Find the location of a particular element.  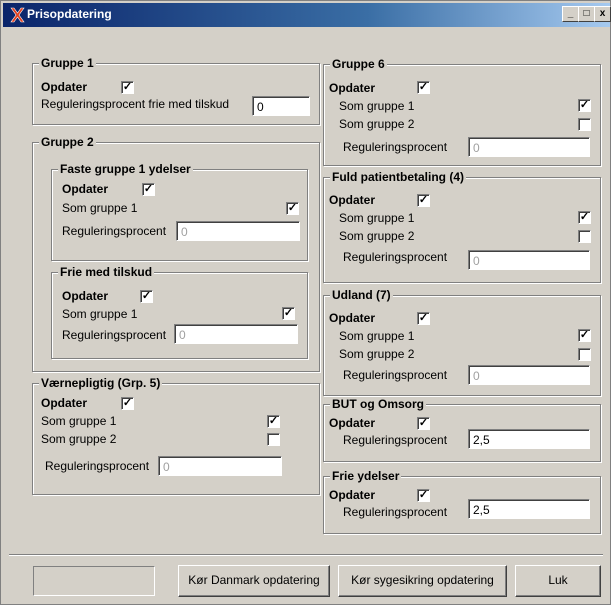

footer-separator is located at coordinates (306, 555).